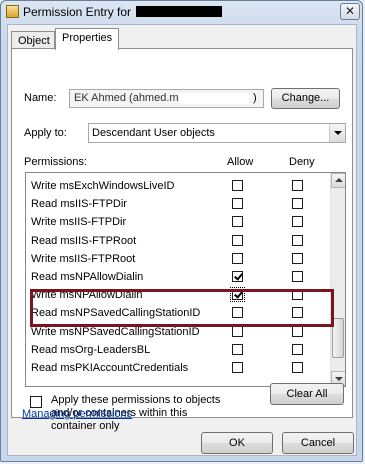  What do you see at coordinates (91, 349) in the screenshot?
I see `permission-label: Read msOrg-LeadersBL` at bounding box center [91, 349].